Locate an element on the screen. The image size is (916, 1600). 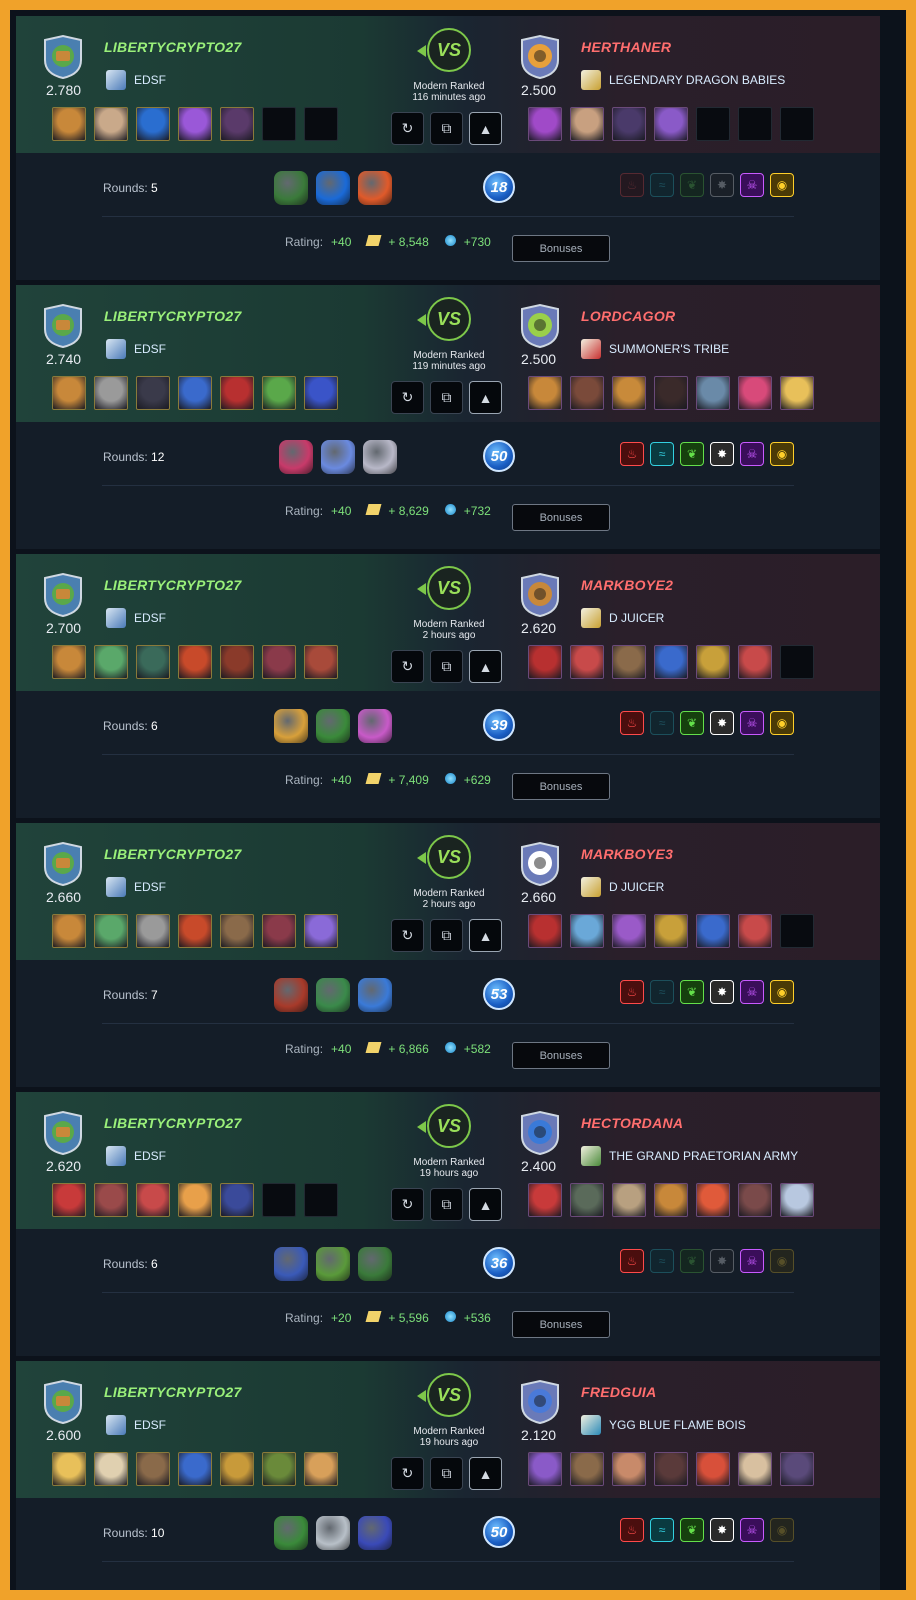
opponent-guild: LEGENDARY DRAGON BABIES is located at coordinates (683, 80).